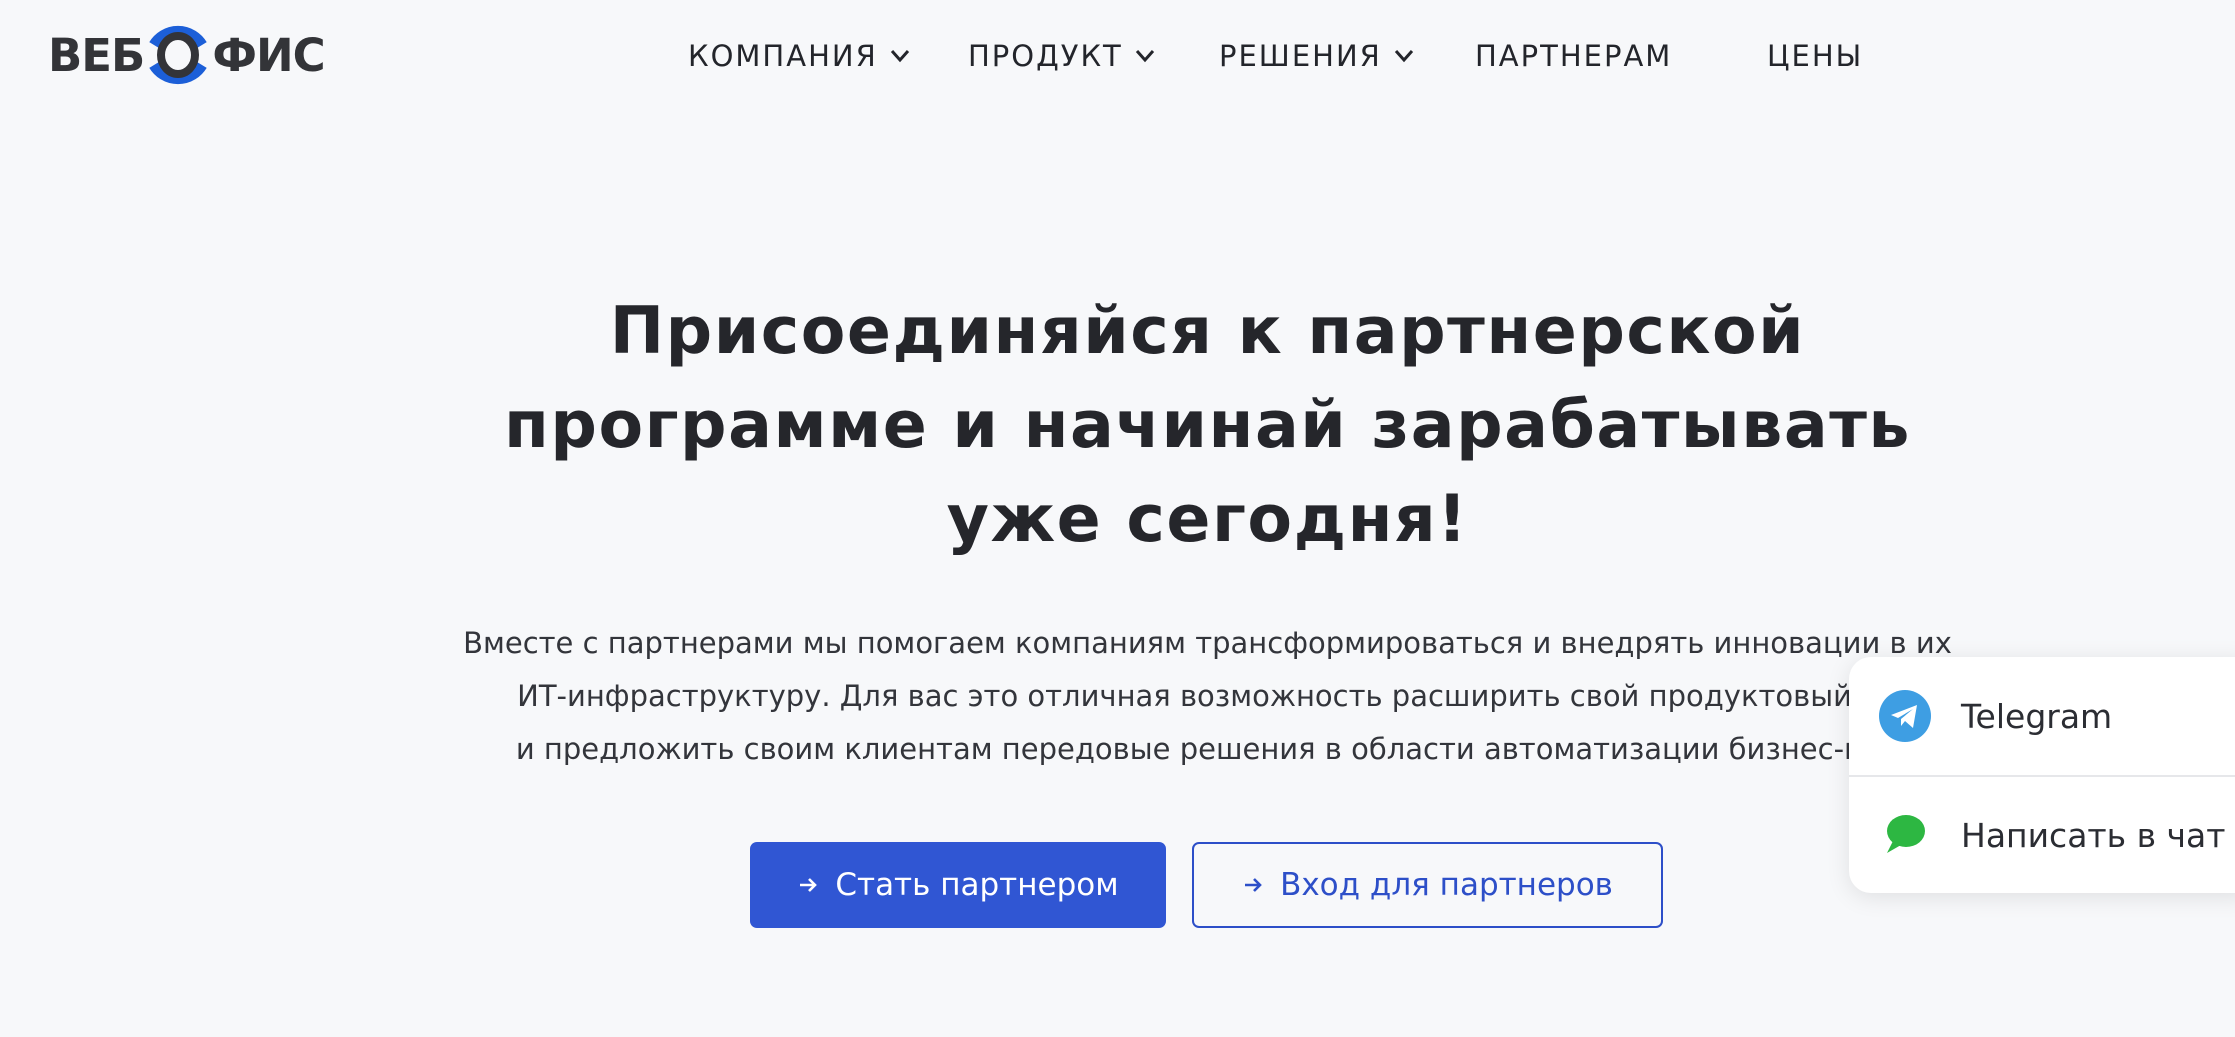  I want to click on main-nav: КОМПАНИЯ ПРОДУКТ РЕШЕНИЯ ПАРТНЕРАМ ЦЕНЫ, so click(1275, 55).